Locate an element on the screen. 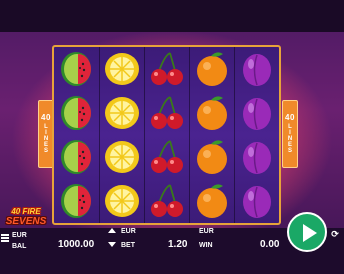 This screenshot has width=344, height=274. bet-increase-icon is located at coordinates (112, 230).